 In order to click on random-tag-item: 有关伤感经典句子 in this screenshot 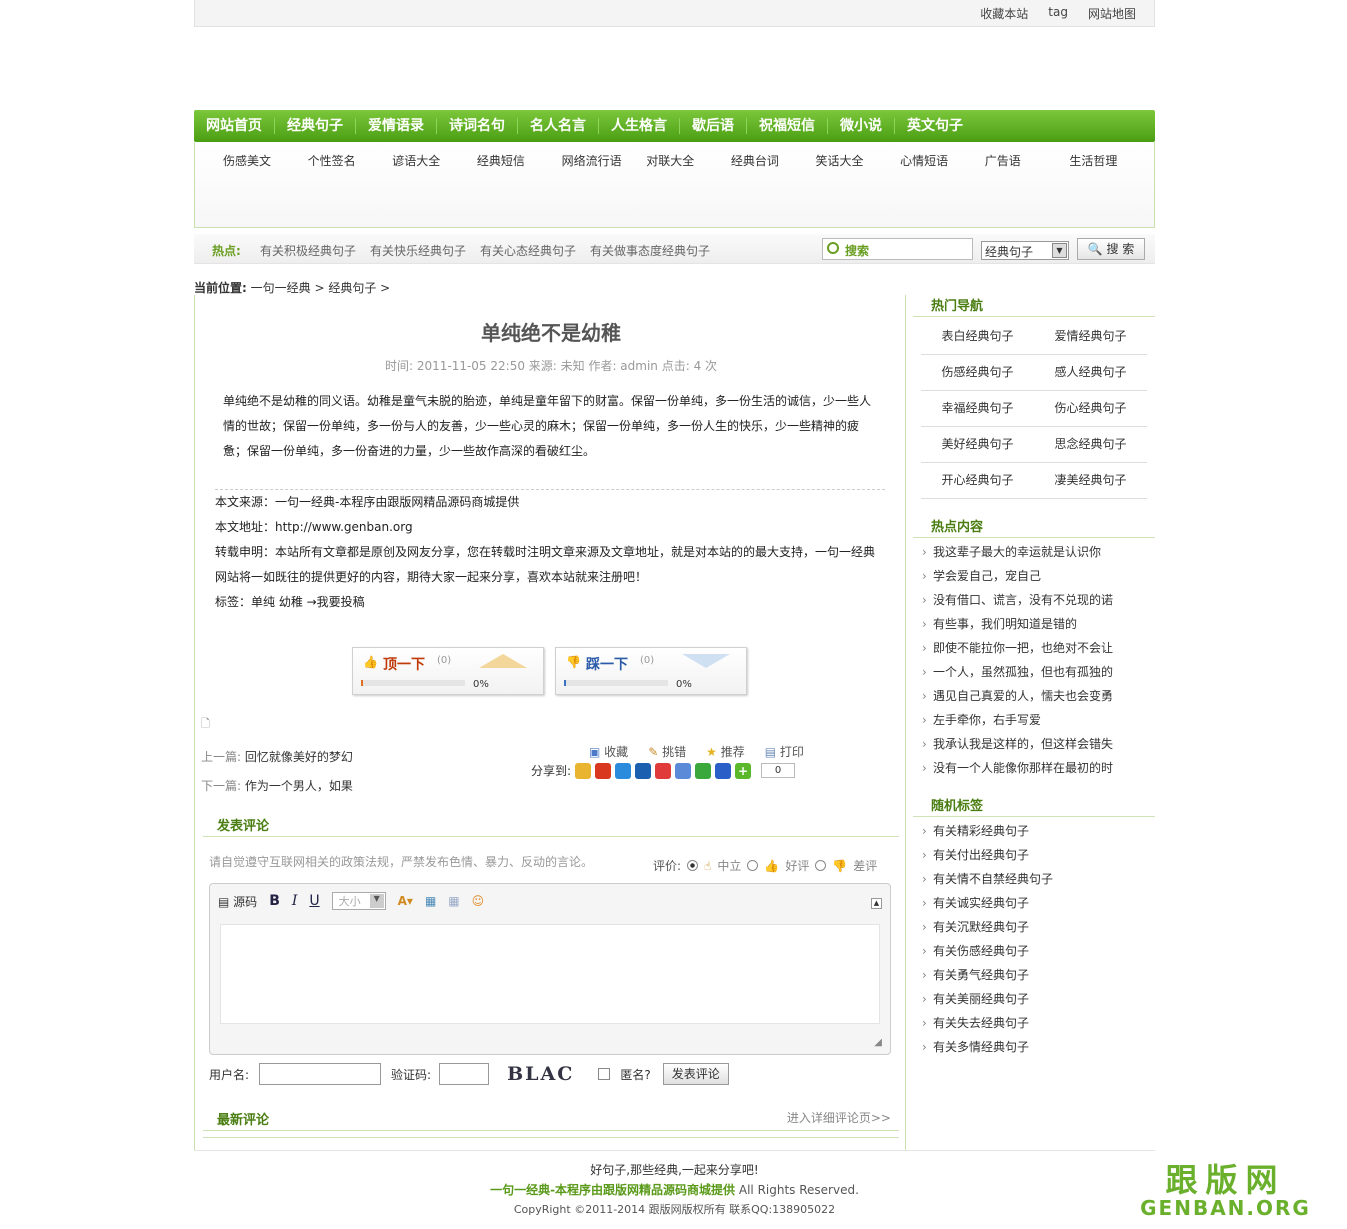, I will do `click(986, 951)`.